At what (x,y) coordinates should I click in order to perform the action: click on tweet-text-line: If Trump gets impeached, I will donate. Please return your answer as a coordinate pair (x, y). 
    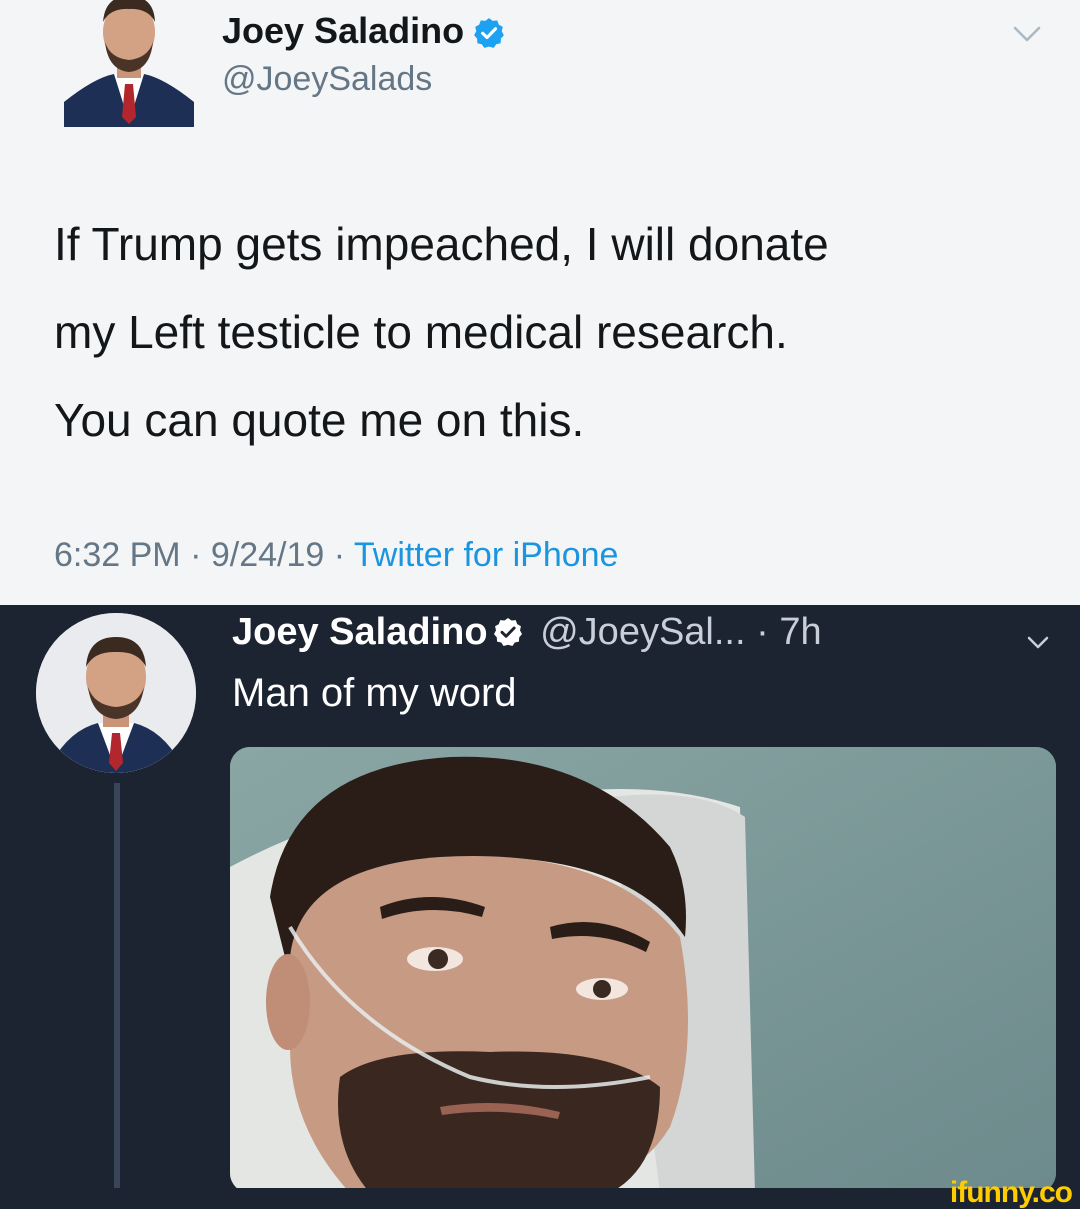
    Looking at the image, I should click on (441, 244).